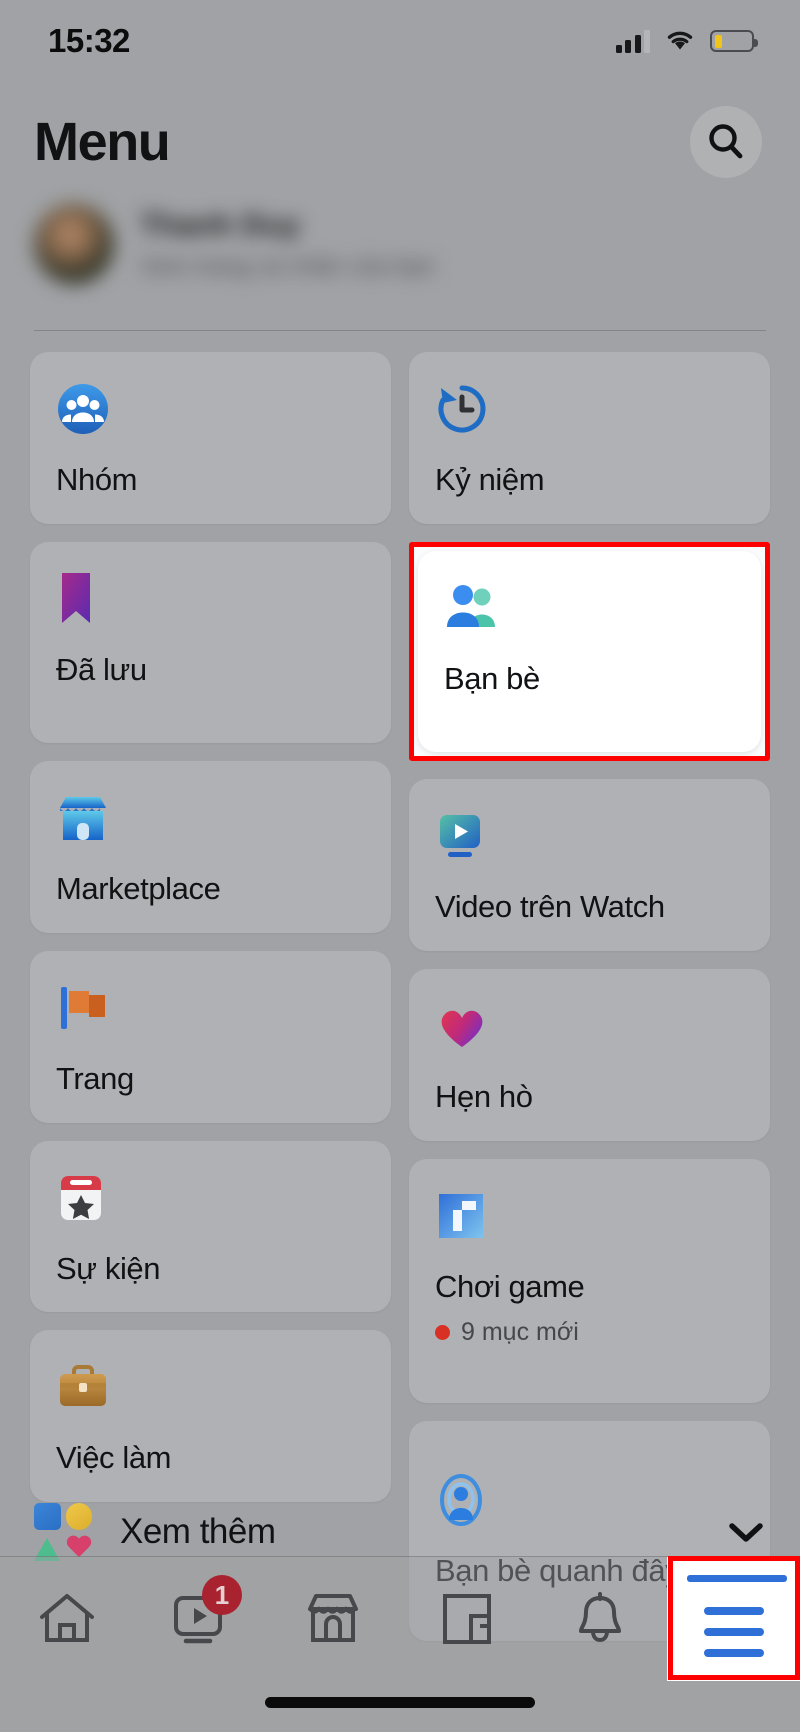  I want to click on friends-icon, so click(589, 608).